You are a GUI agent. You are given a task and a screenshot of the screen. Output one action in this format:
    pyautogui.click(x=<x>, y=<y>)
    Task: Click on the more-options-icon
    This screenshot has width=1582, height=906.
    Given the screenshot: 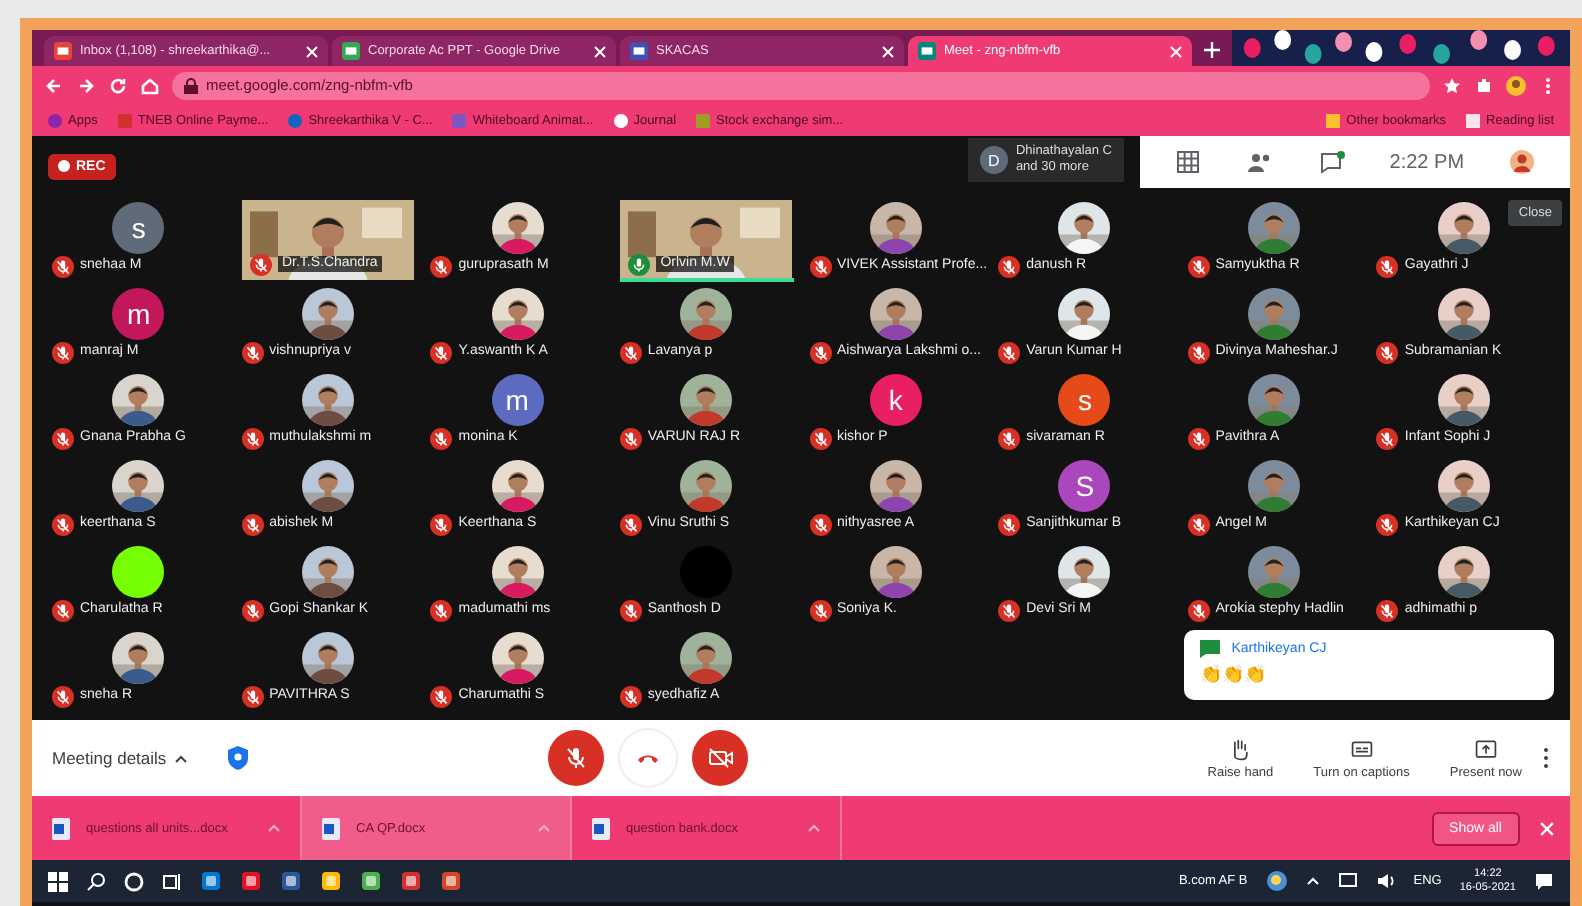 What is the action you would take?
    pyautogui.click(x=1546, y=758)
    